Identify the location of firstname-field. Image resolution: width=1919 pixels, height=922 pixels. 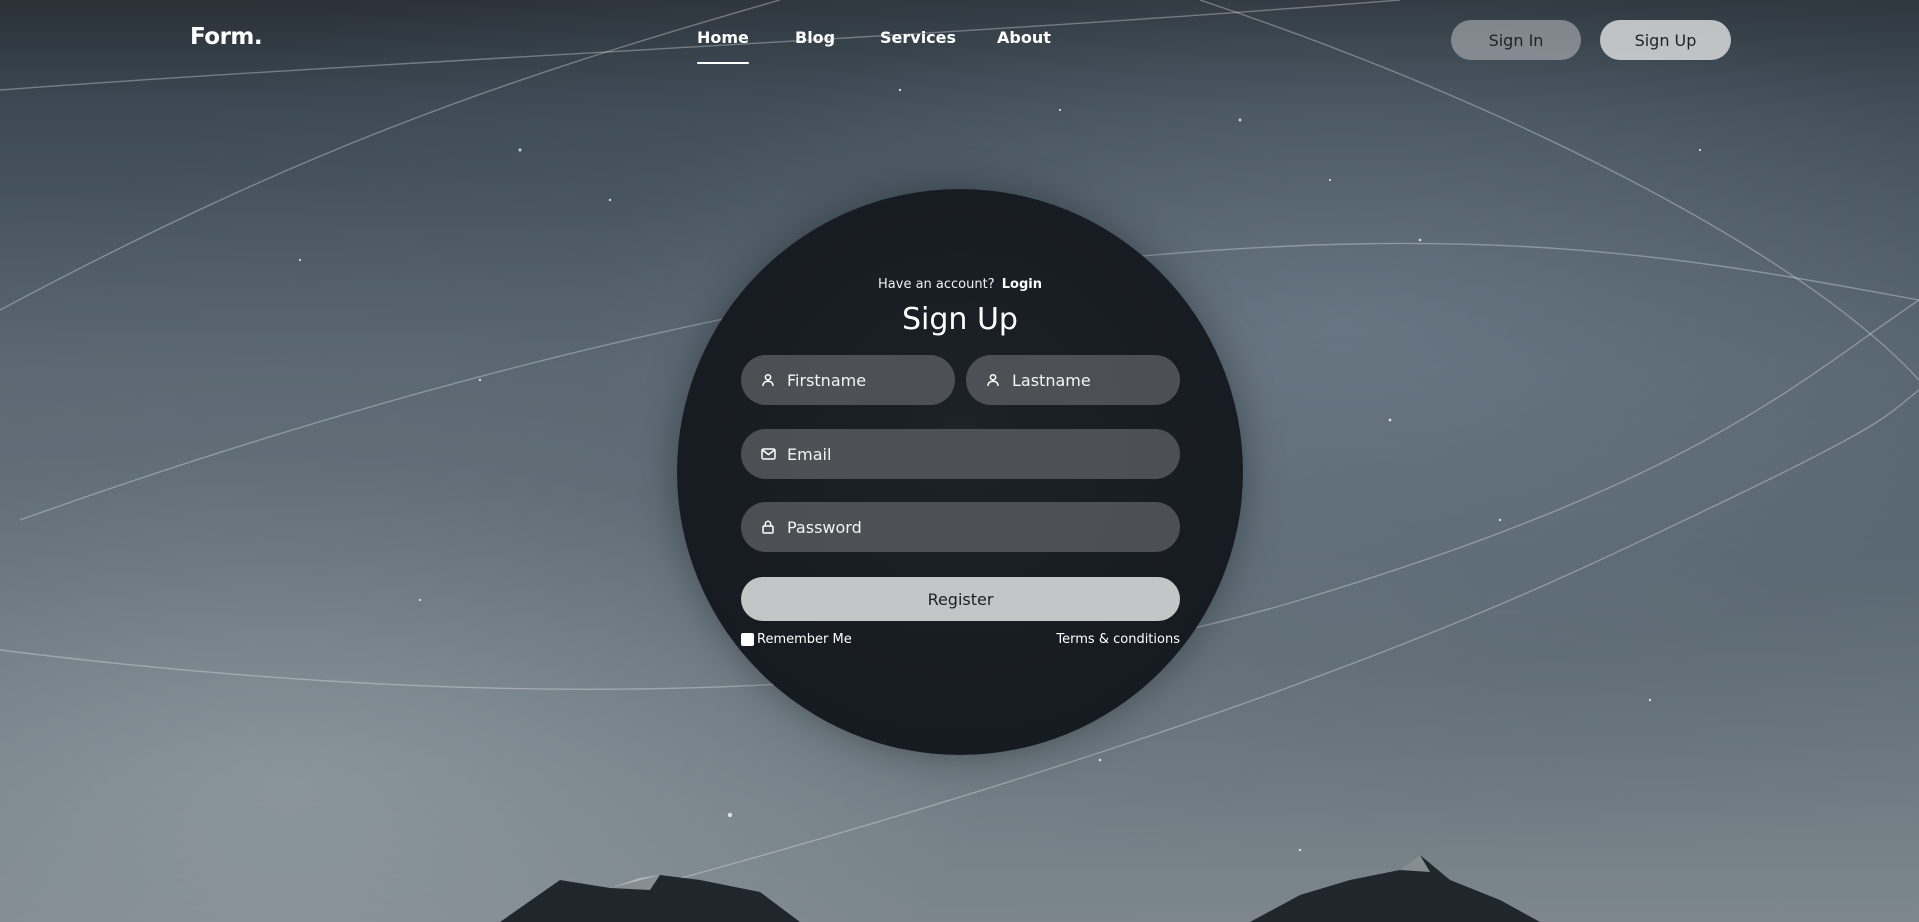
(848, 380).